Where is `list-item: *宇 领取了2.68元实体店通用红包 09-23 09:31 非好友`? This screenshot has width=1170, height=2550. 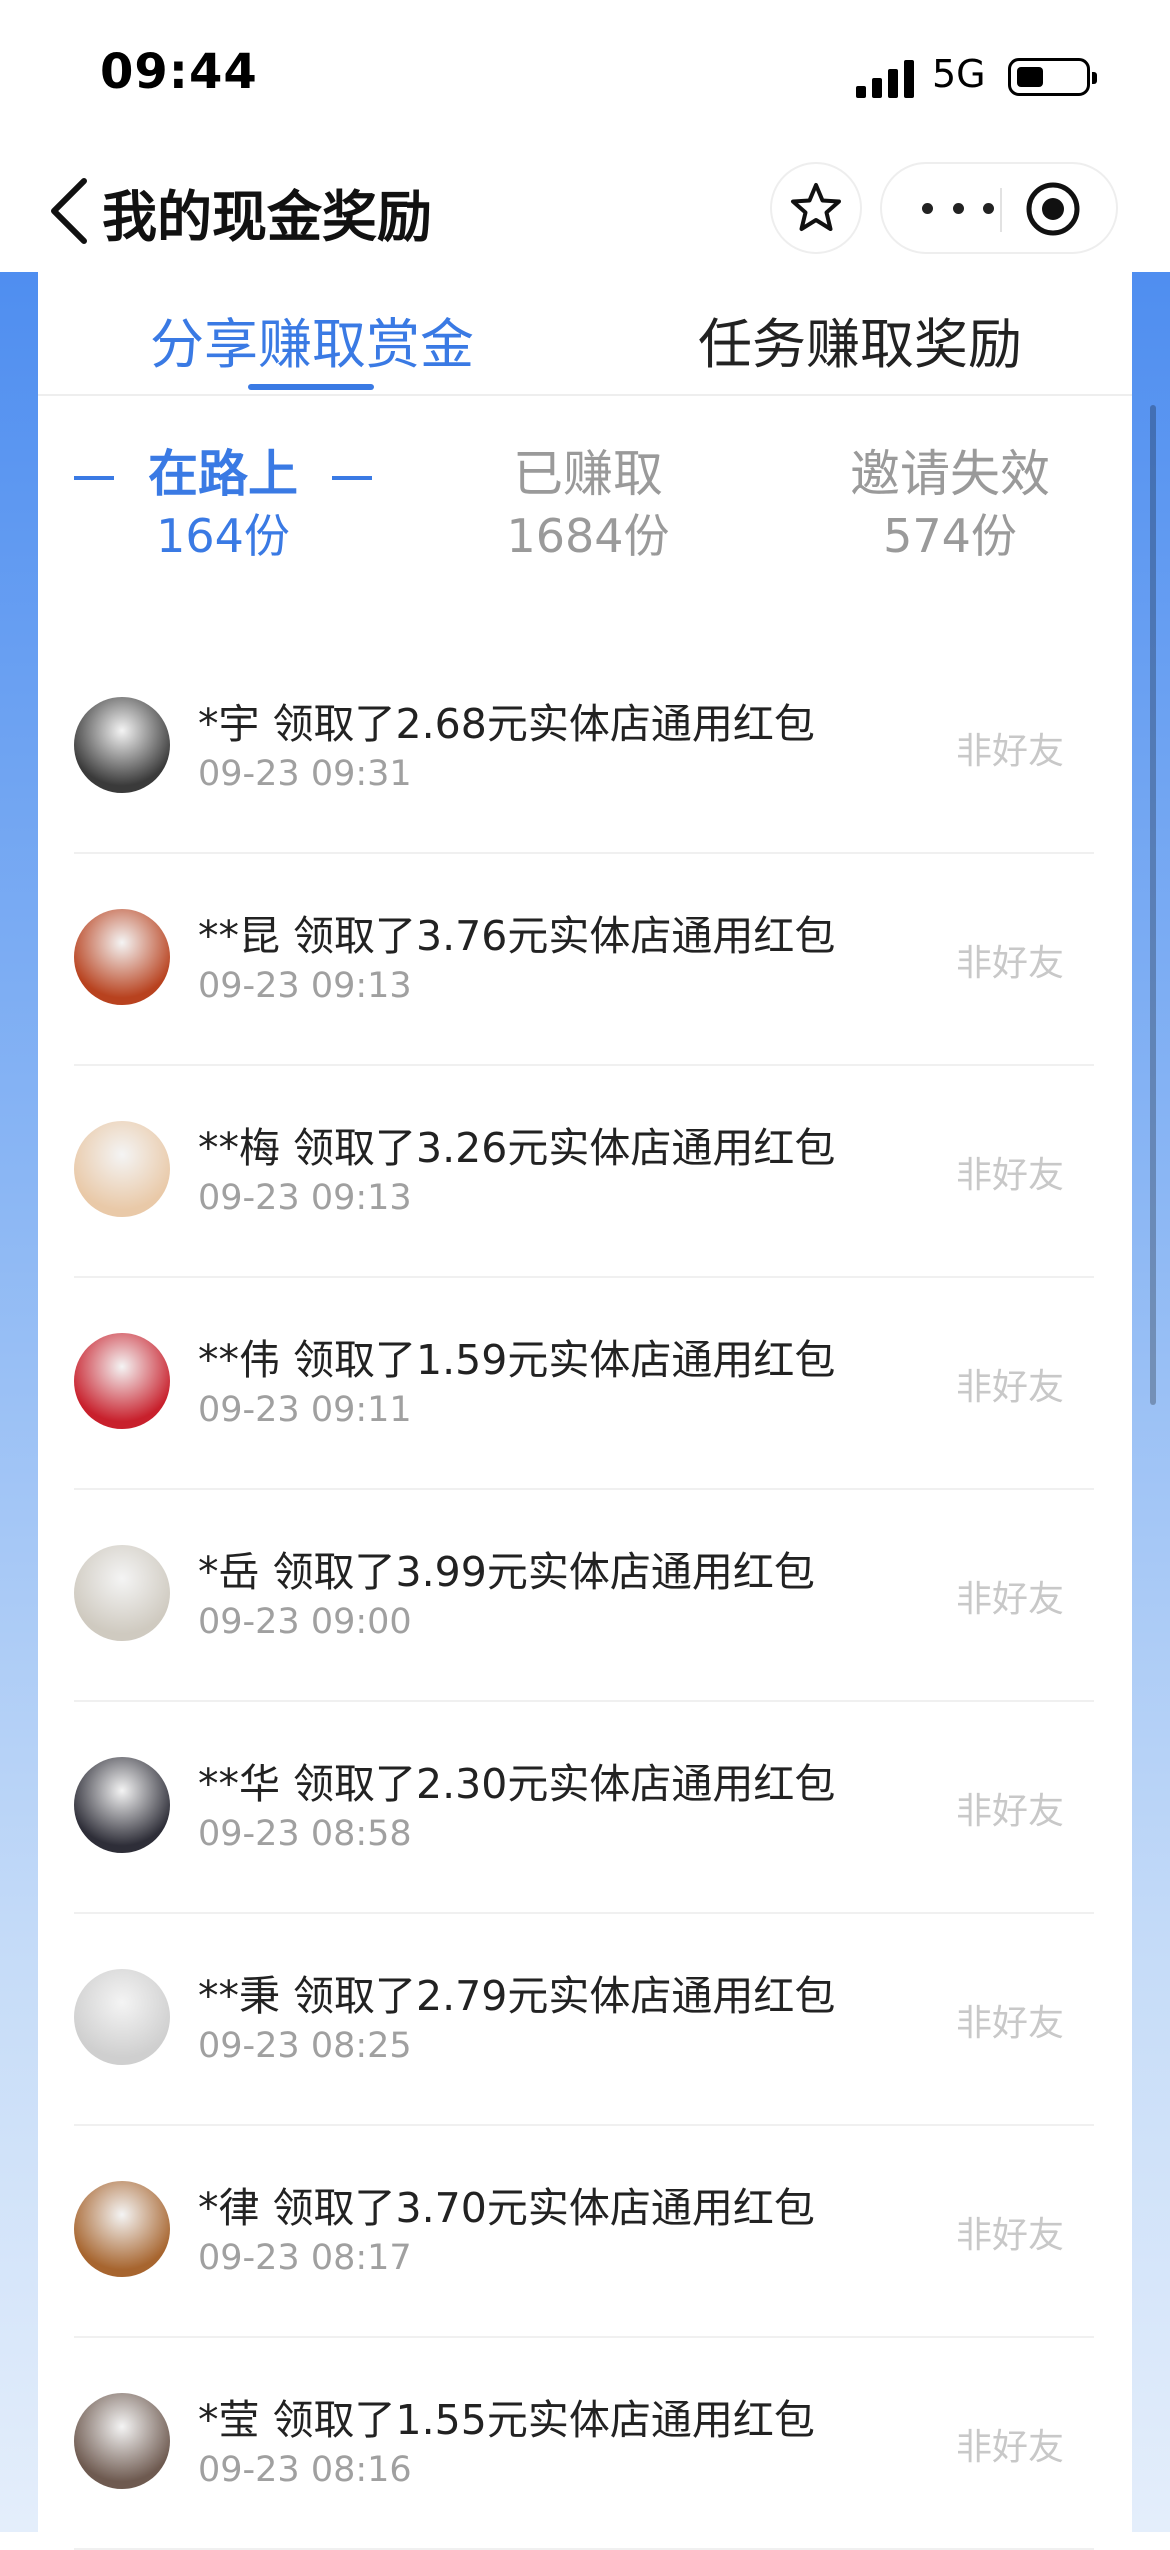 list-item: *宇 领取了2.68元实体店通用红包 09-23 09:31 非好友 is located at coordinates (584, 748).